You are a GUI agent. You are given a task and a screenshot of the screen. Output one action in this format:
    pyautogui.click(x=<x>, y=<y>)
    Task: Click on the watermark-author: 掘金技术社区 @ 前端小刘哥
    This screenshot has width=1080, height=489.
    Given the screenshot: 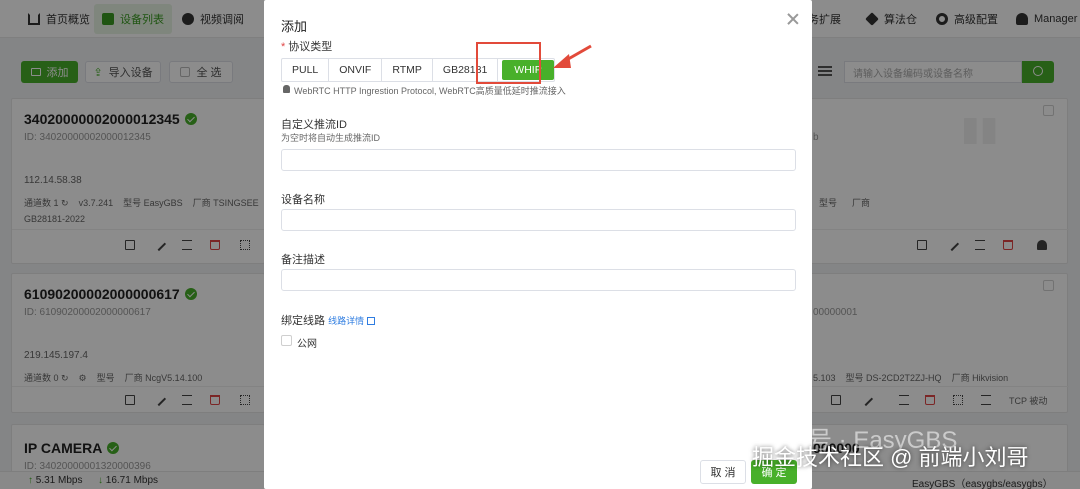 What is the action you would take?
    pyautogui.click(x=890, y=457)
    